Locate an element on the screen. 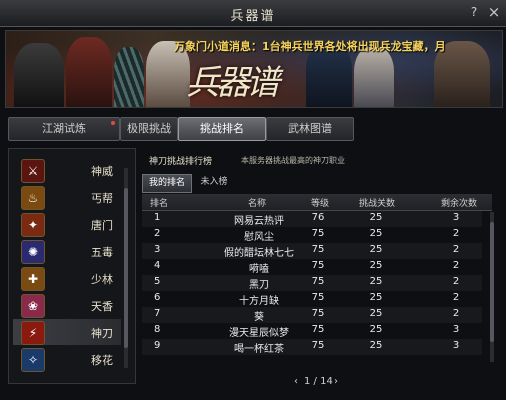 The height and width of the screenshot is (400, 506). cell-rank: 8 is located at coordinates (157, 329).